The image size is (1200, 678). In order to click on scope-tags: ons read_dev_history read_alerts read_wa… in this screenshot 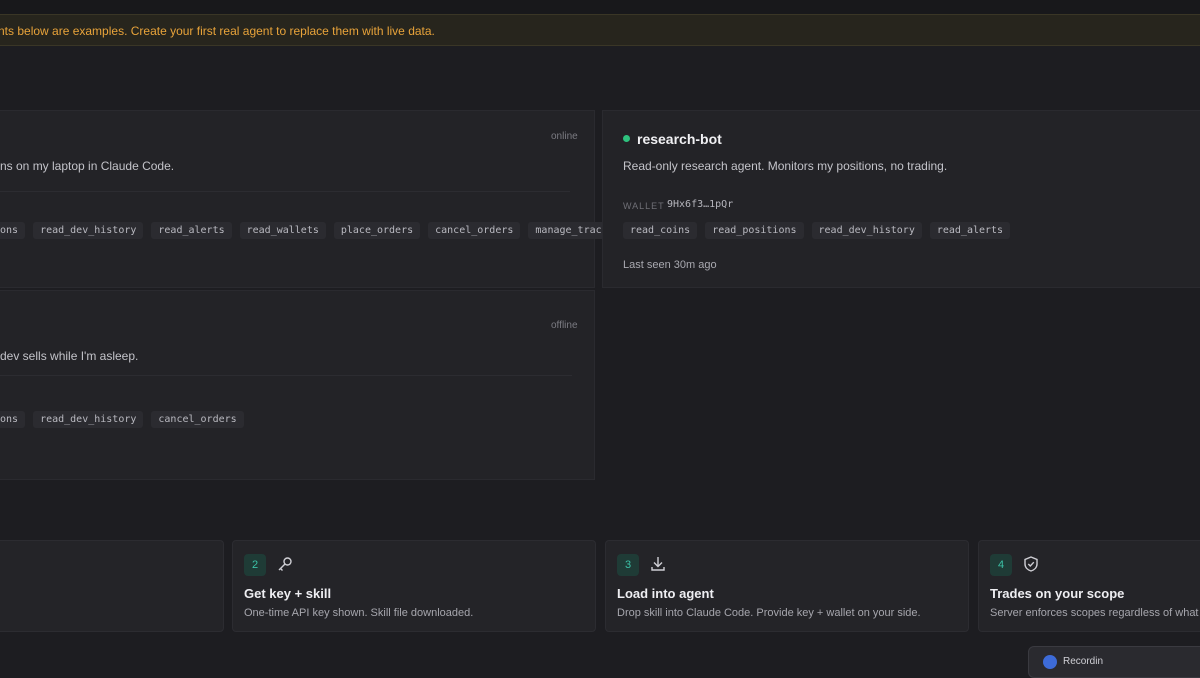, I will do `click(316, 230)`.